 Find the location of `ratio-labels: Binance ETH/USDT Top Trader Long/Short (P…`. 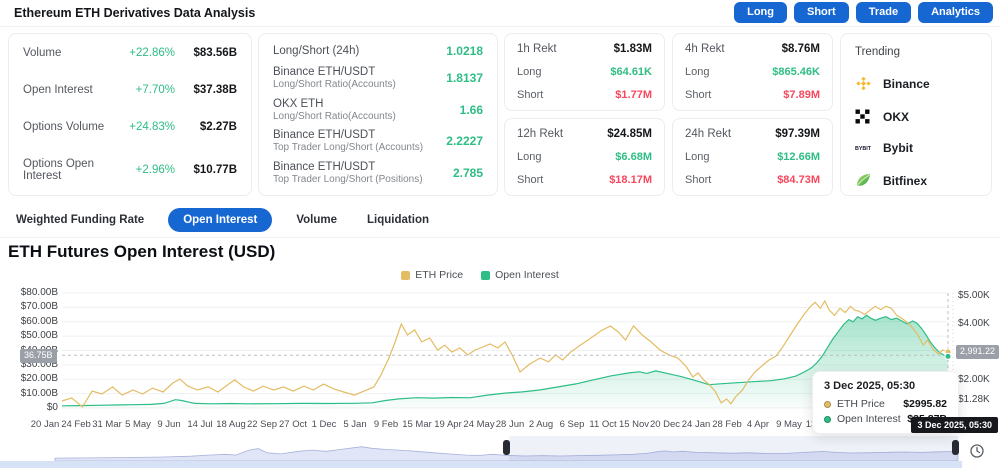

ratio-labels: Binance ETH/USDT Top Trader Long/Short (P… is located at coordinates (363, 173).